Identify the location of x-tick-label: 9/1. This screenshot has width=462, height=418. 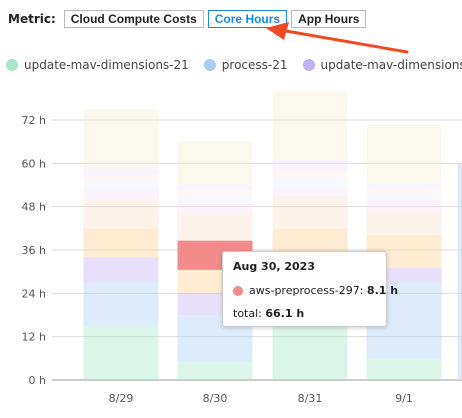
(404, 398).